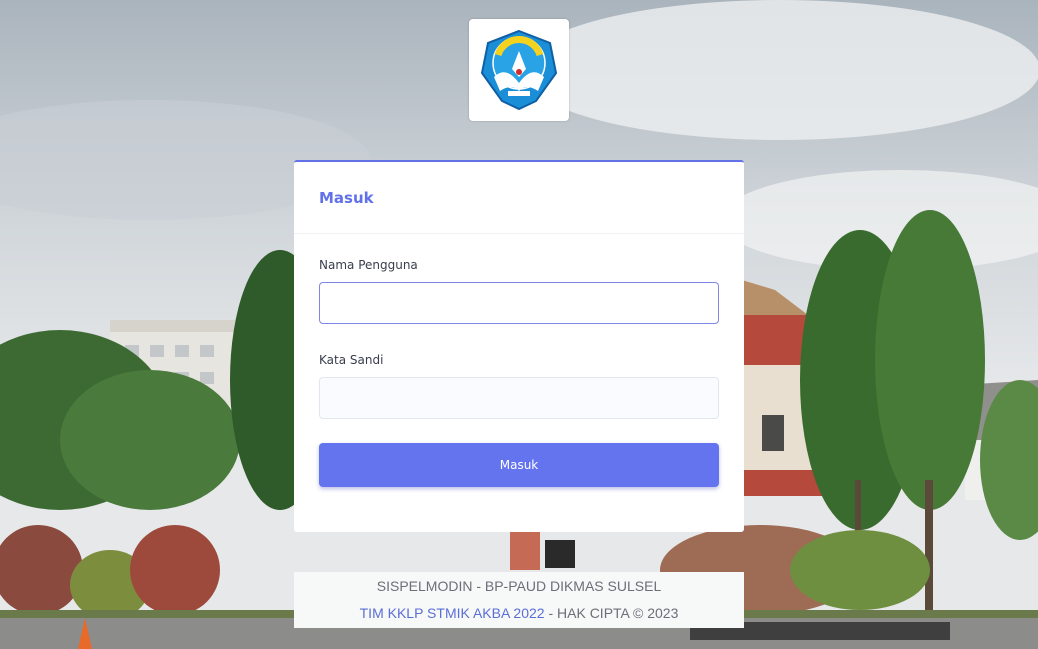 The width and height of the screenshot is (1038, 649). What do you see at coordinates (519, 586) in the screenshot?
I see `footer-app-name: SISPELMODIN - BP-PAUD DIKMAS SULSEL` at bounding box center [519, 586].